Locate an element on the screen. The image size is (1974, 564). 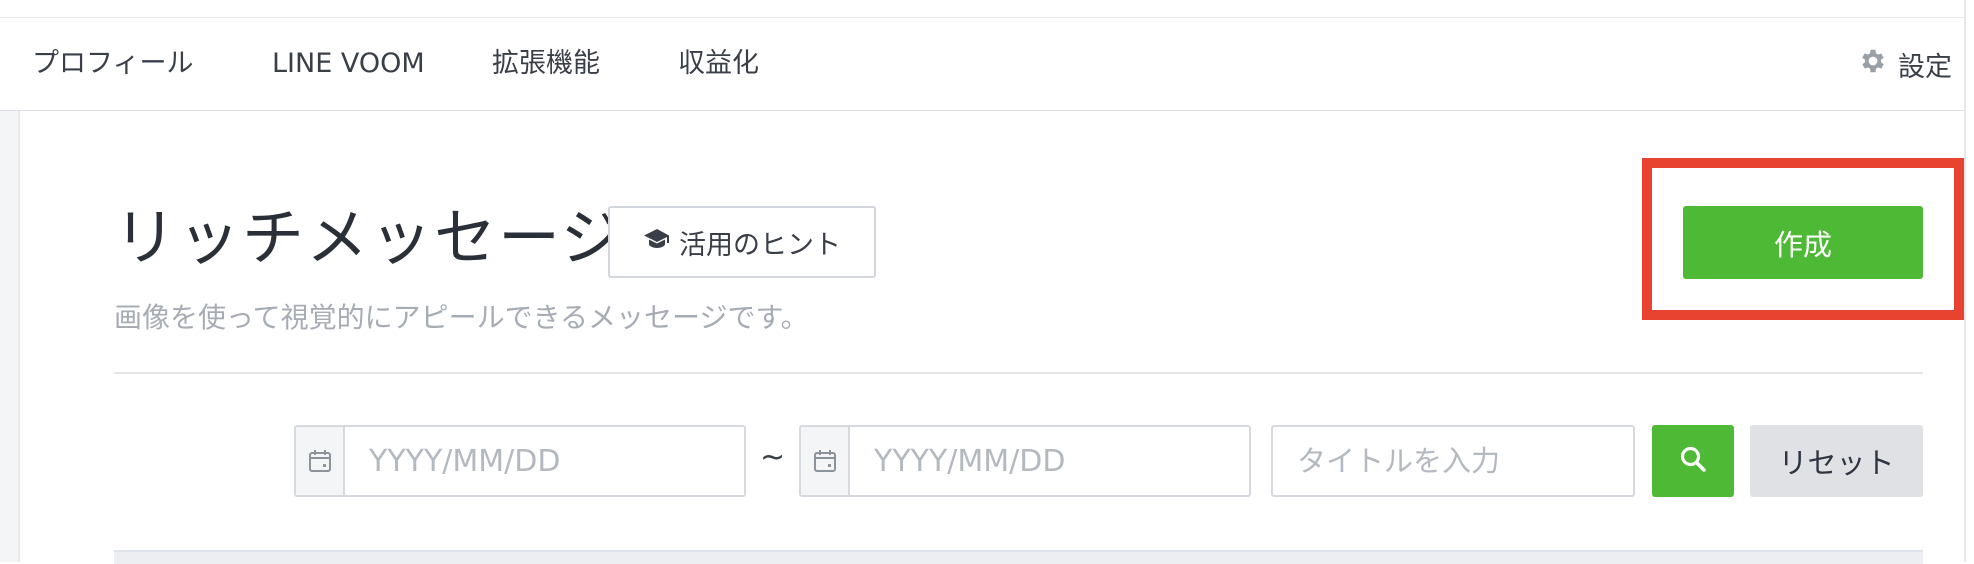
start-date-field is located at coordinates (520, 461).